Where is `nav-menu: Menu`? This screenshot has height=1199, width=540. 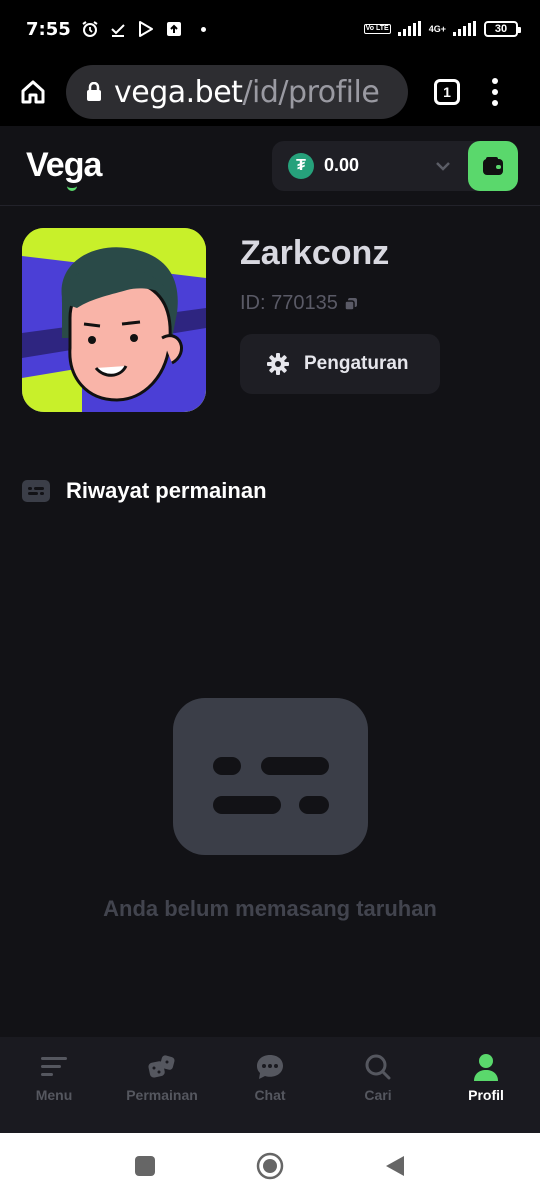
nav-menu: Menu is located at coordinates (54, 1085).